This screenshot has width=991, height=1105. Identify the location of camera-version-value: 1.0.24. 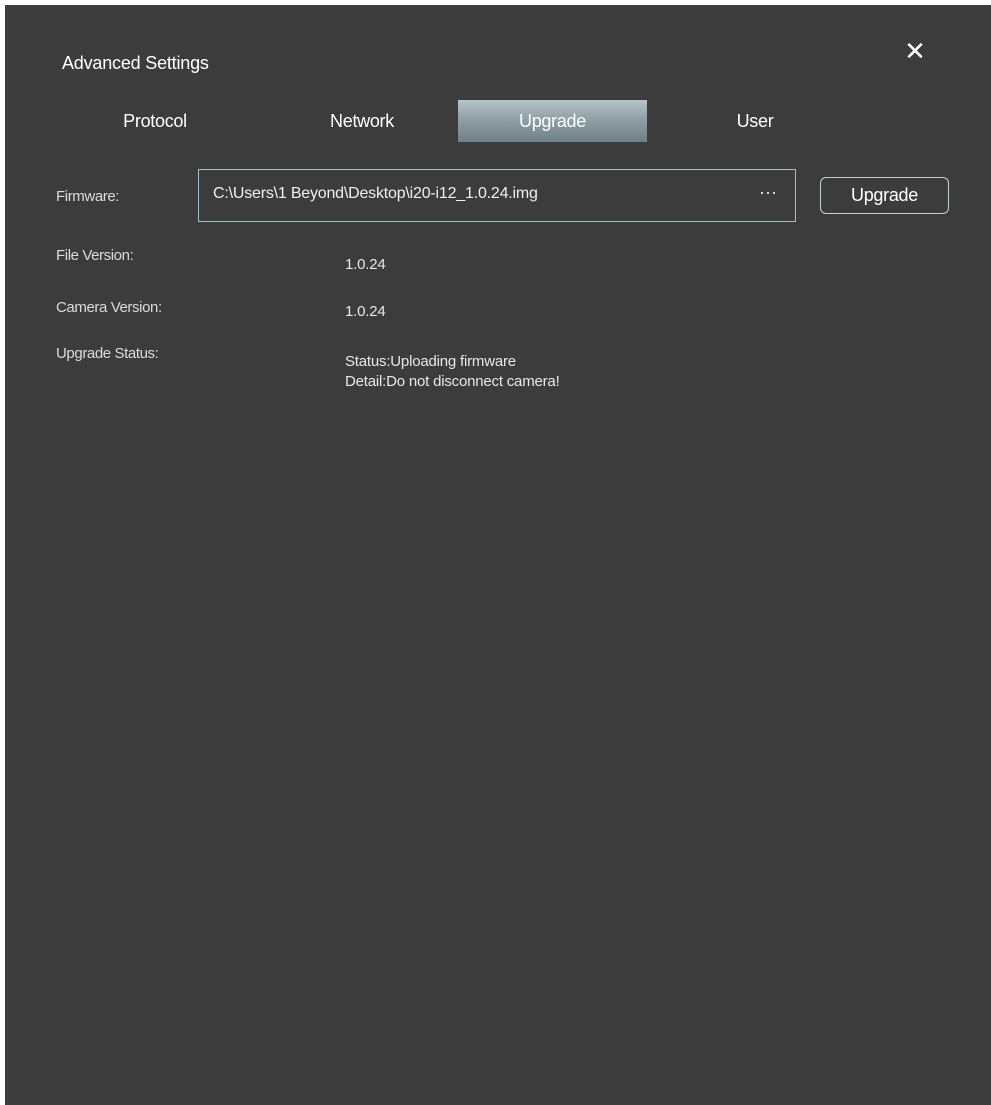
(365, 311).